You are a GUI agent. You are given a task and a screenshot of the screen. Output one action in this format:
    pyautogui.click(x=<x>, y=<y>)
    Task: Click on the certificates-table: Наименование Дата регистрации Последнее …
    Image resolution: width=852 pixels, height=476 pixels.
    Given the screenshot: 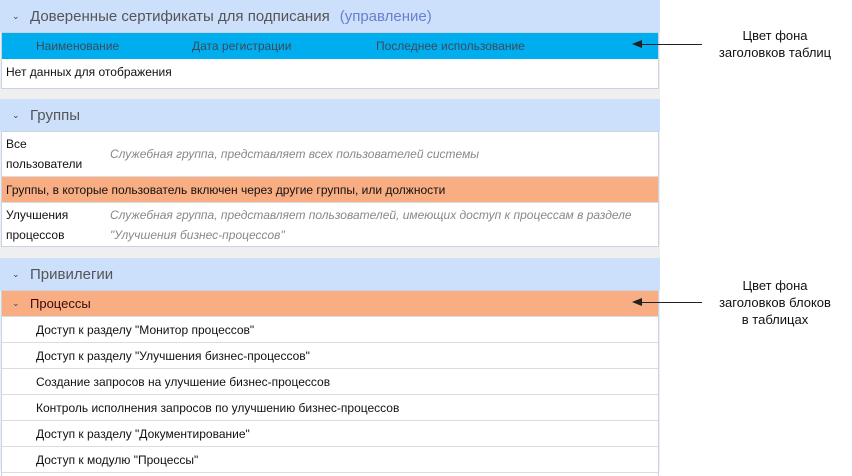 What is the action you would take?
    pyautogui.click(x=330, y=60)
    